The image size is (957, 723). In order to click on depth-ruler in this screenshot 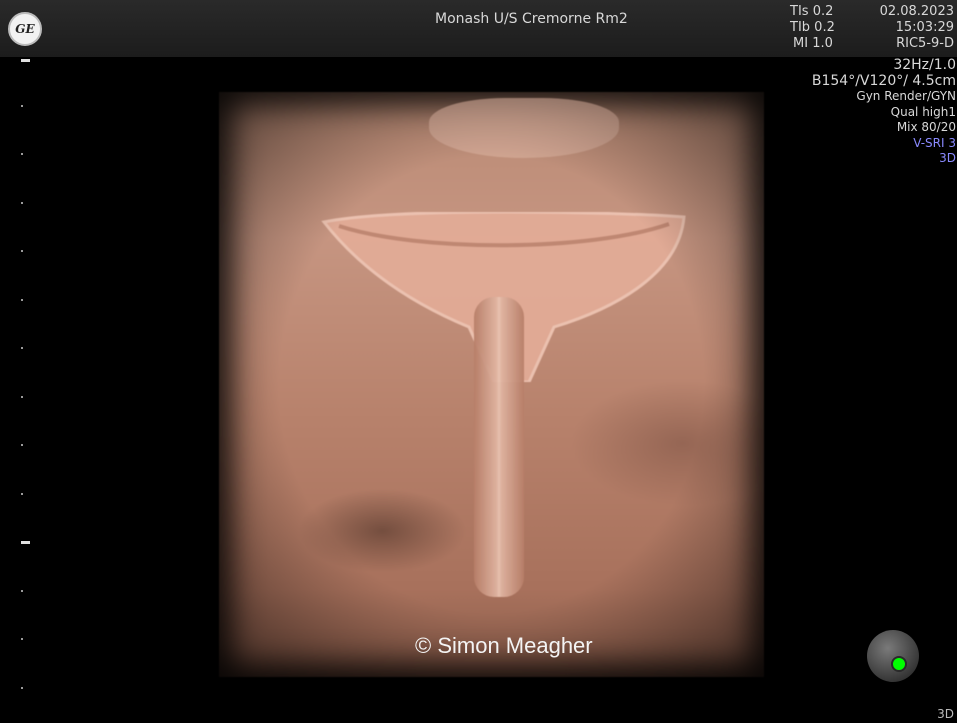, I will do `click(20, 387)`.